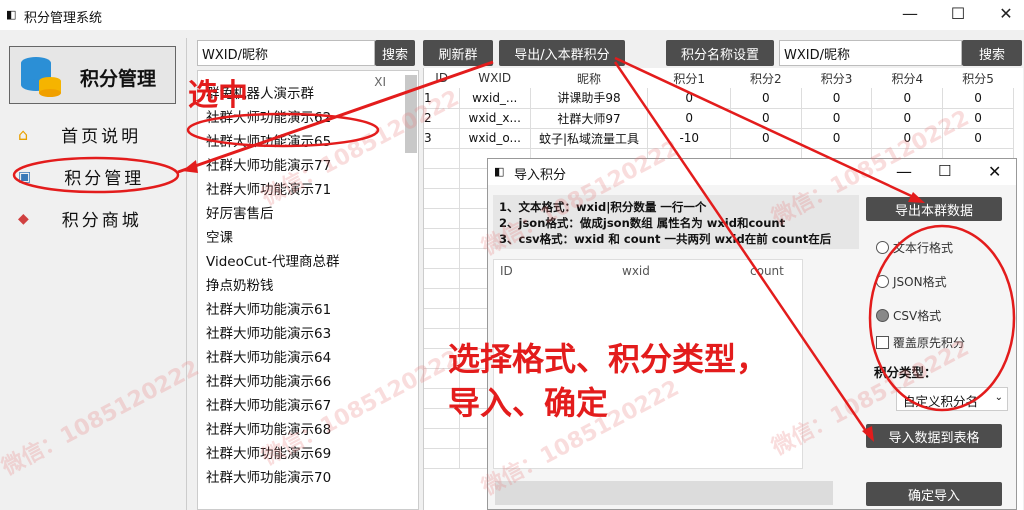 The image size is (1024, 510). I want to click on annotation-select: 选中, so click(218, 95).